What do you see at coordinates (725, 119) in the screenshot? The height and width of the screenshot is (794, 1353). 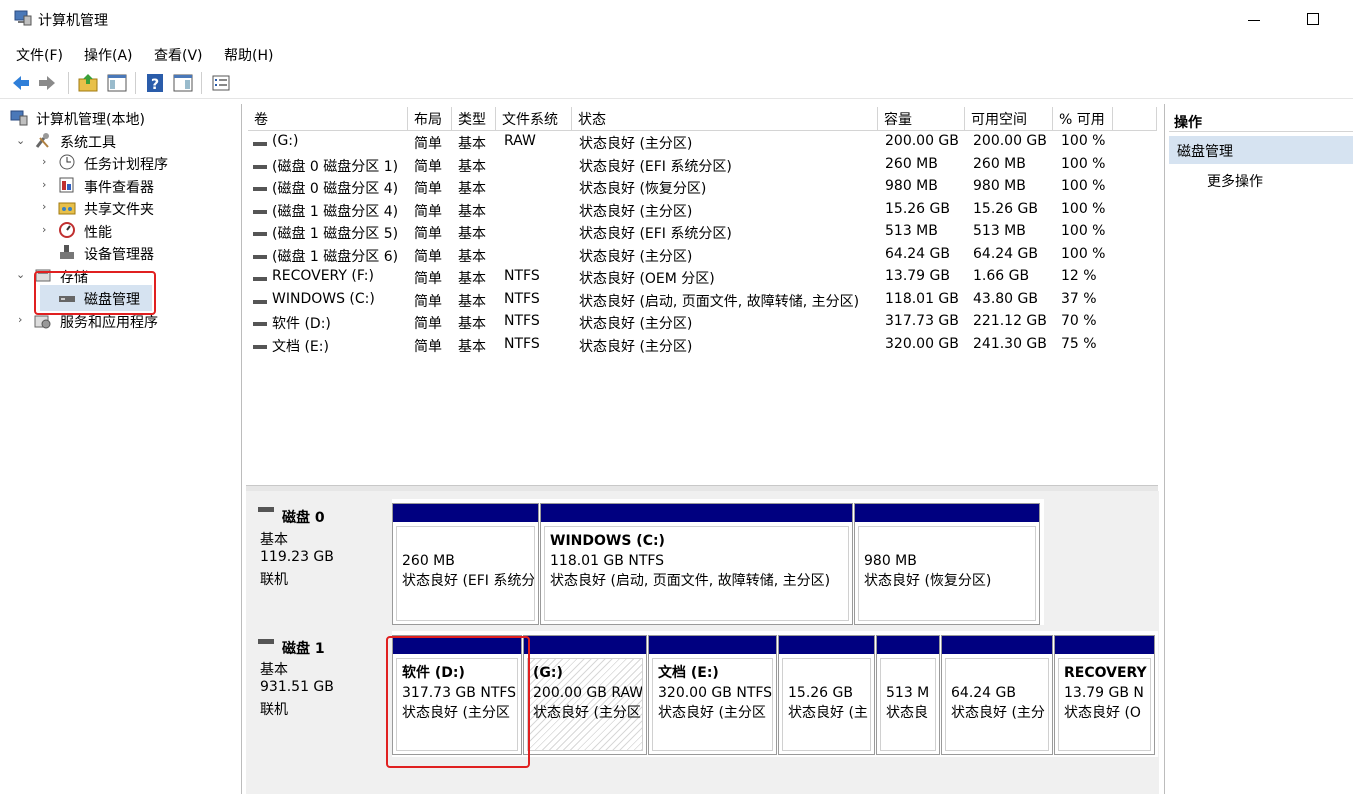 I see `column-header-status: 状态` at bounding box center [725, 119].